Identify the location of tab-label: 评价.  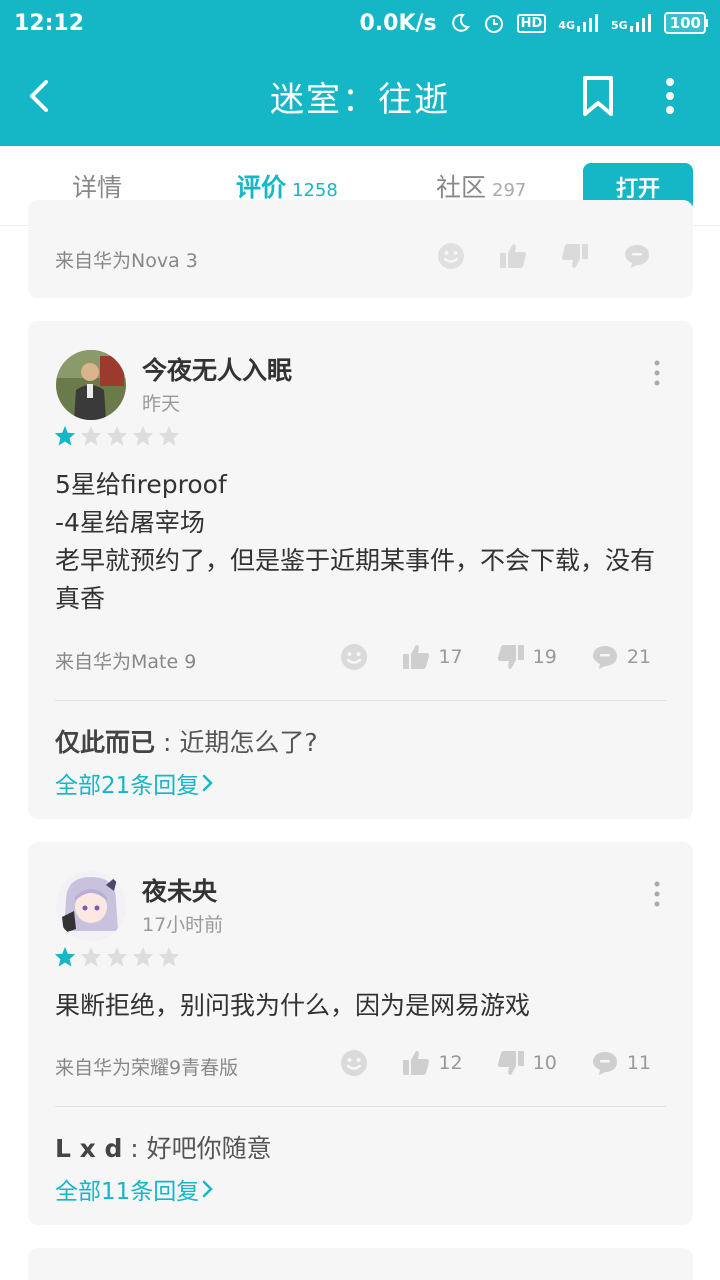
(261, 187).